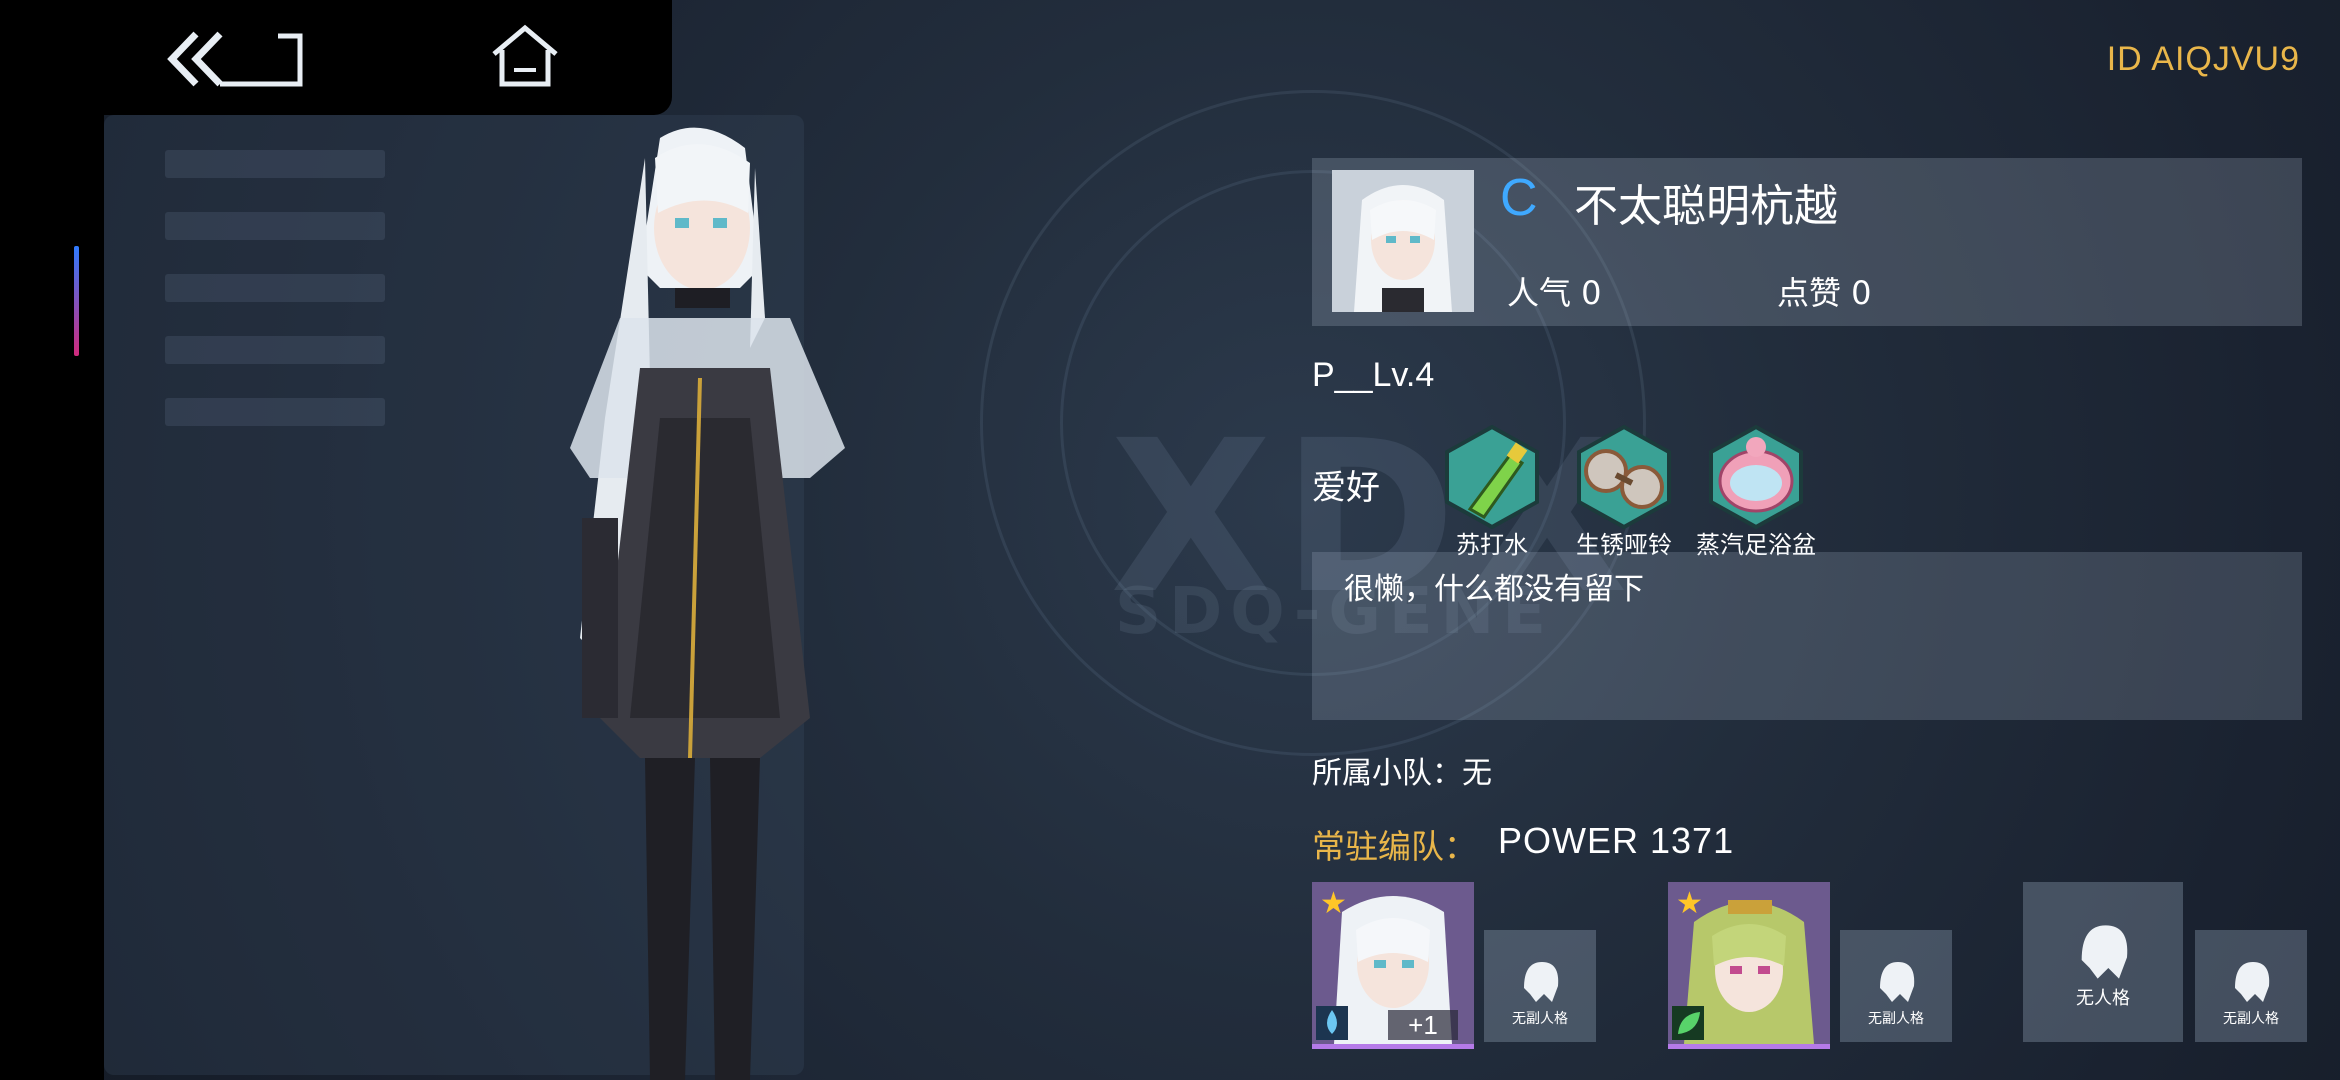 This screenshot has height=1080, width=2340. I want to click on back-icon, so click(235, 59).